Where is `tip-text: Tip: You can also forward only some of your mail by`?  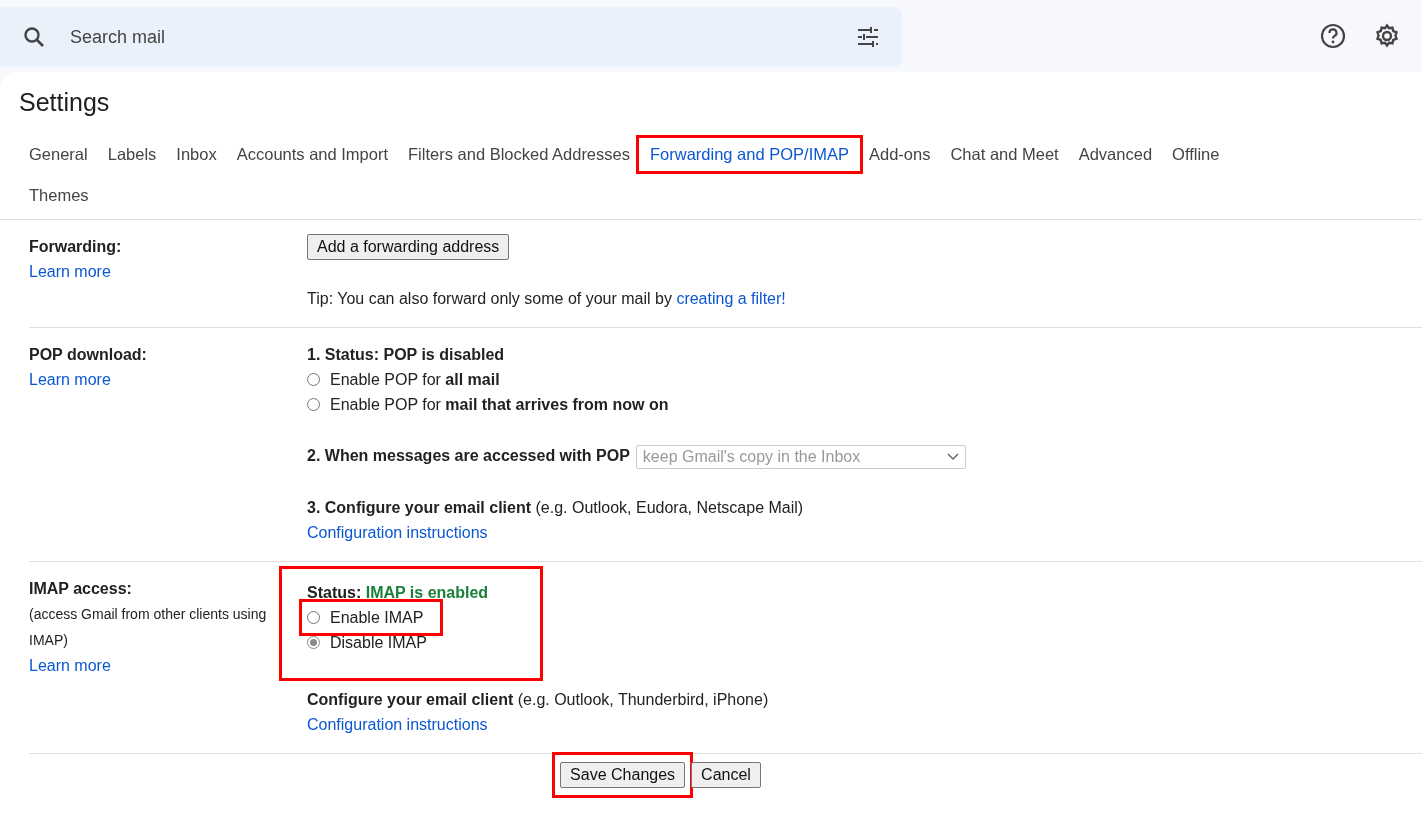
tip-text: Tip: You can also forward only some of your mail by is located at coordinates (489, 298).